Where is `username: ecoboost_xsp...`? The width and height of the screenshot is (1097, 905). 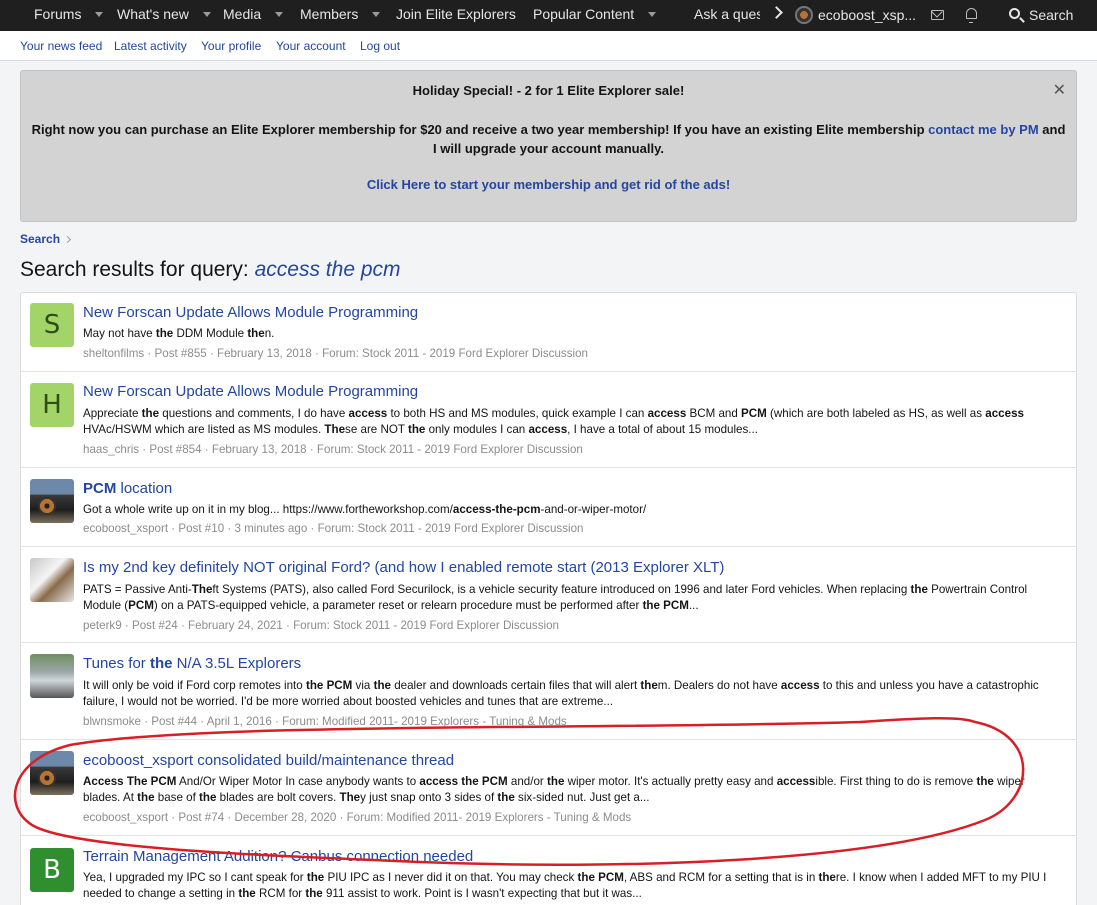 username: ecoboost_xsp... is located at coordinates (867, 15).